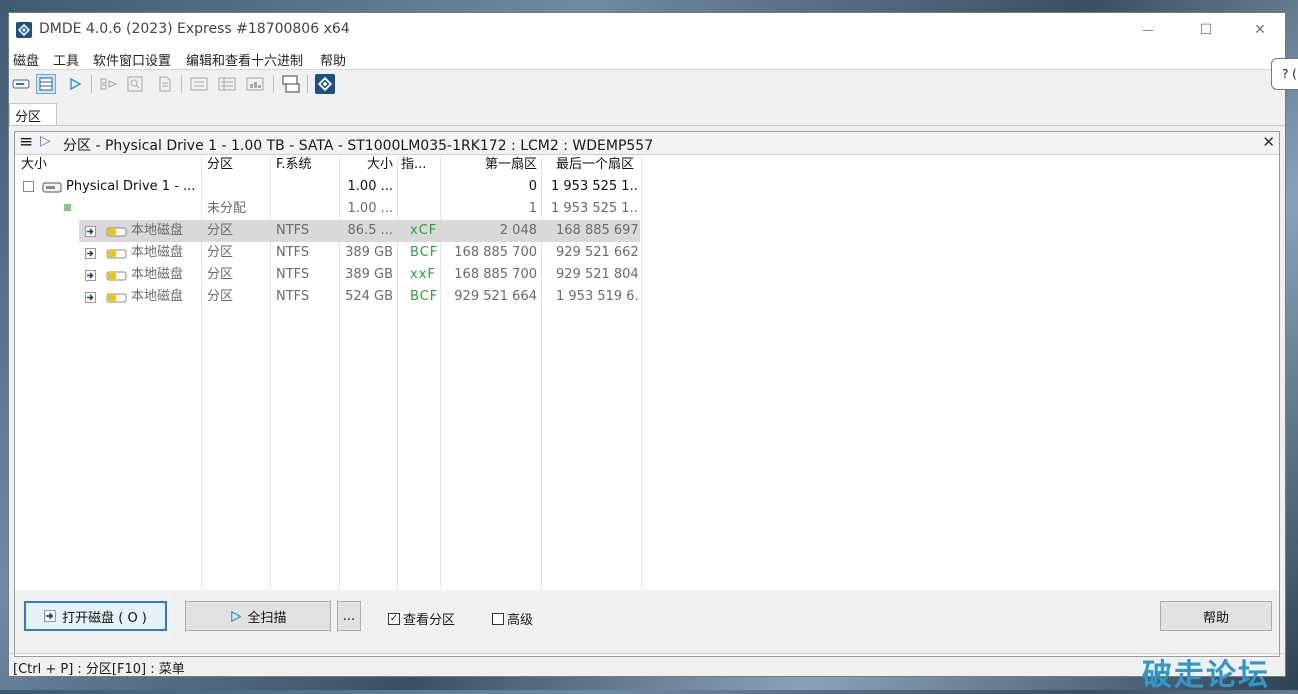 The width and height of the screenshot is (1298, 694). Describe the element at coordinates (244, 59) in the screenshot. I see `menu-hex-editor: 编辑和查看十六进制` at that location.